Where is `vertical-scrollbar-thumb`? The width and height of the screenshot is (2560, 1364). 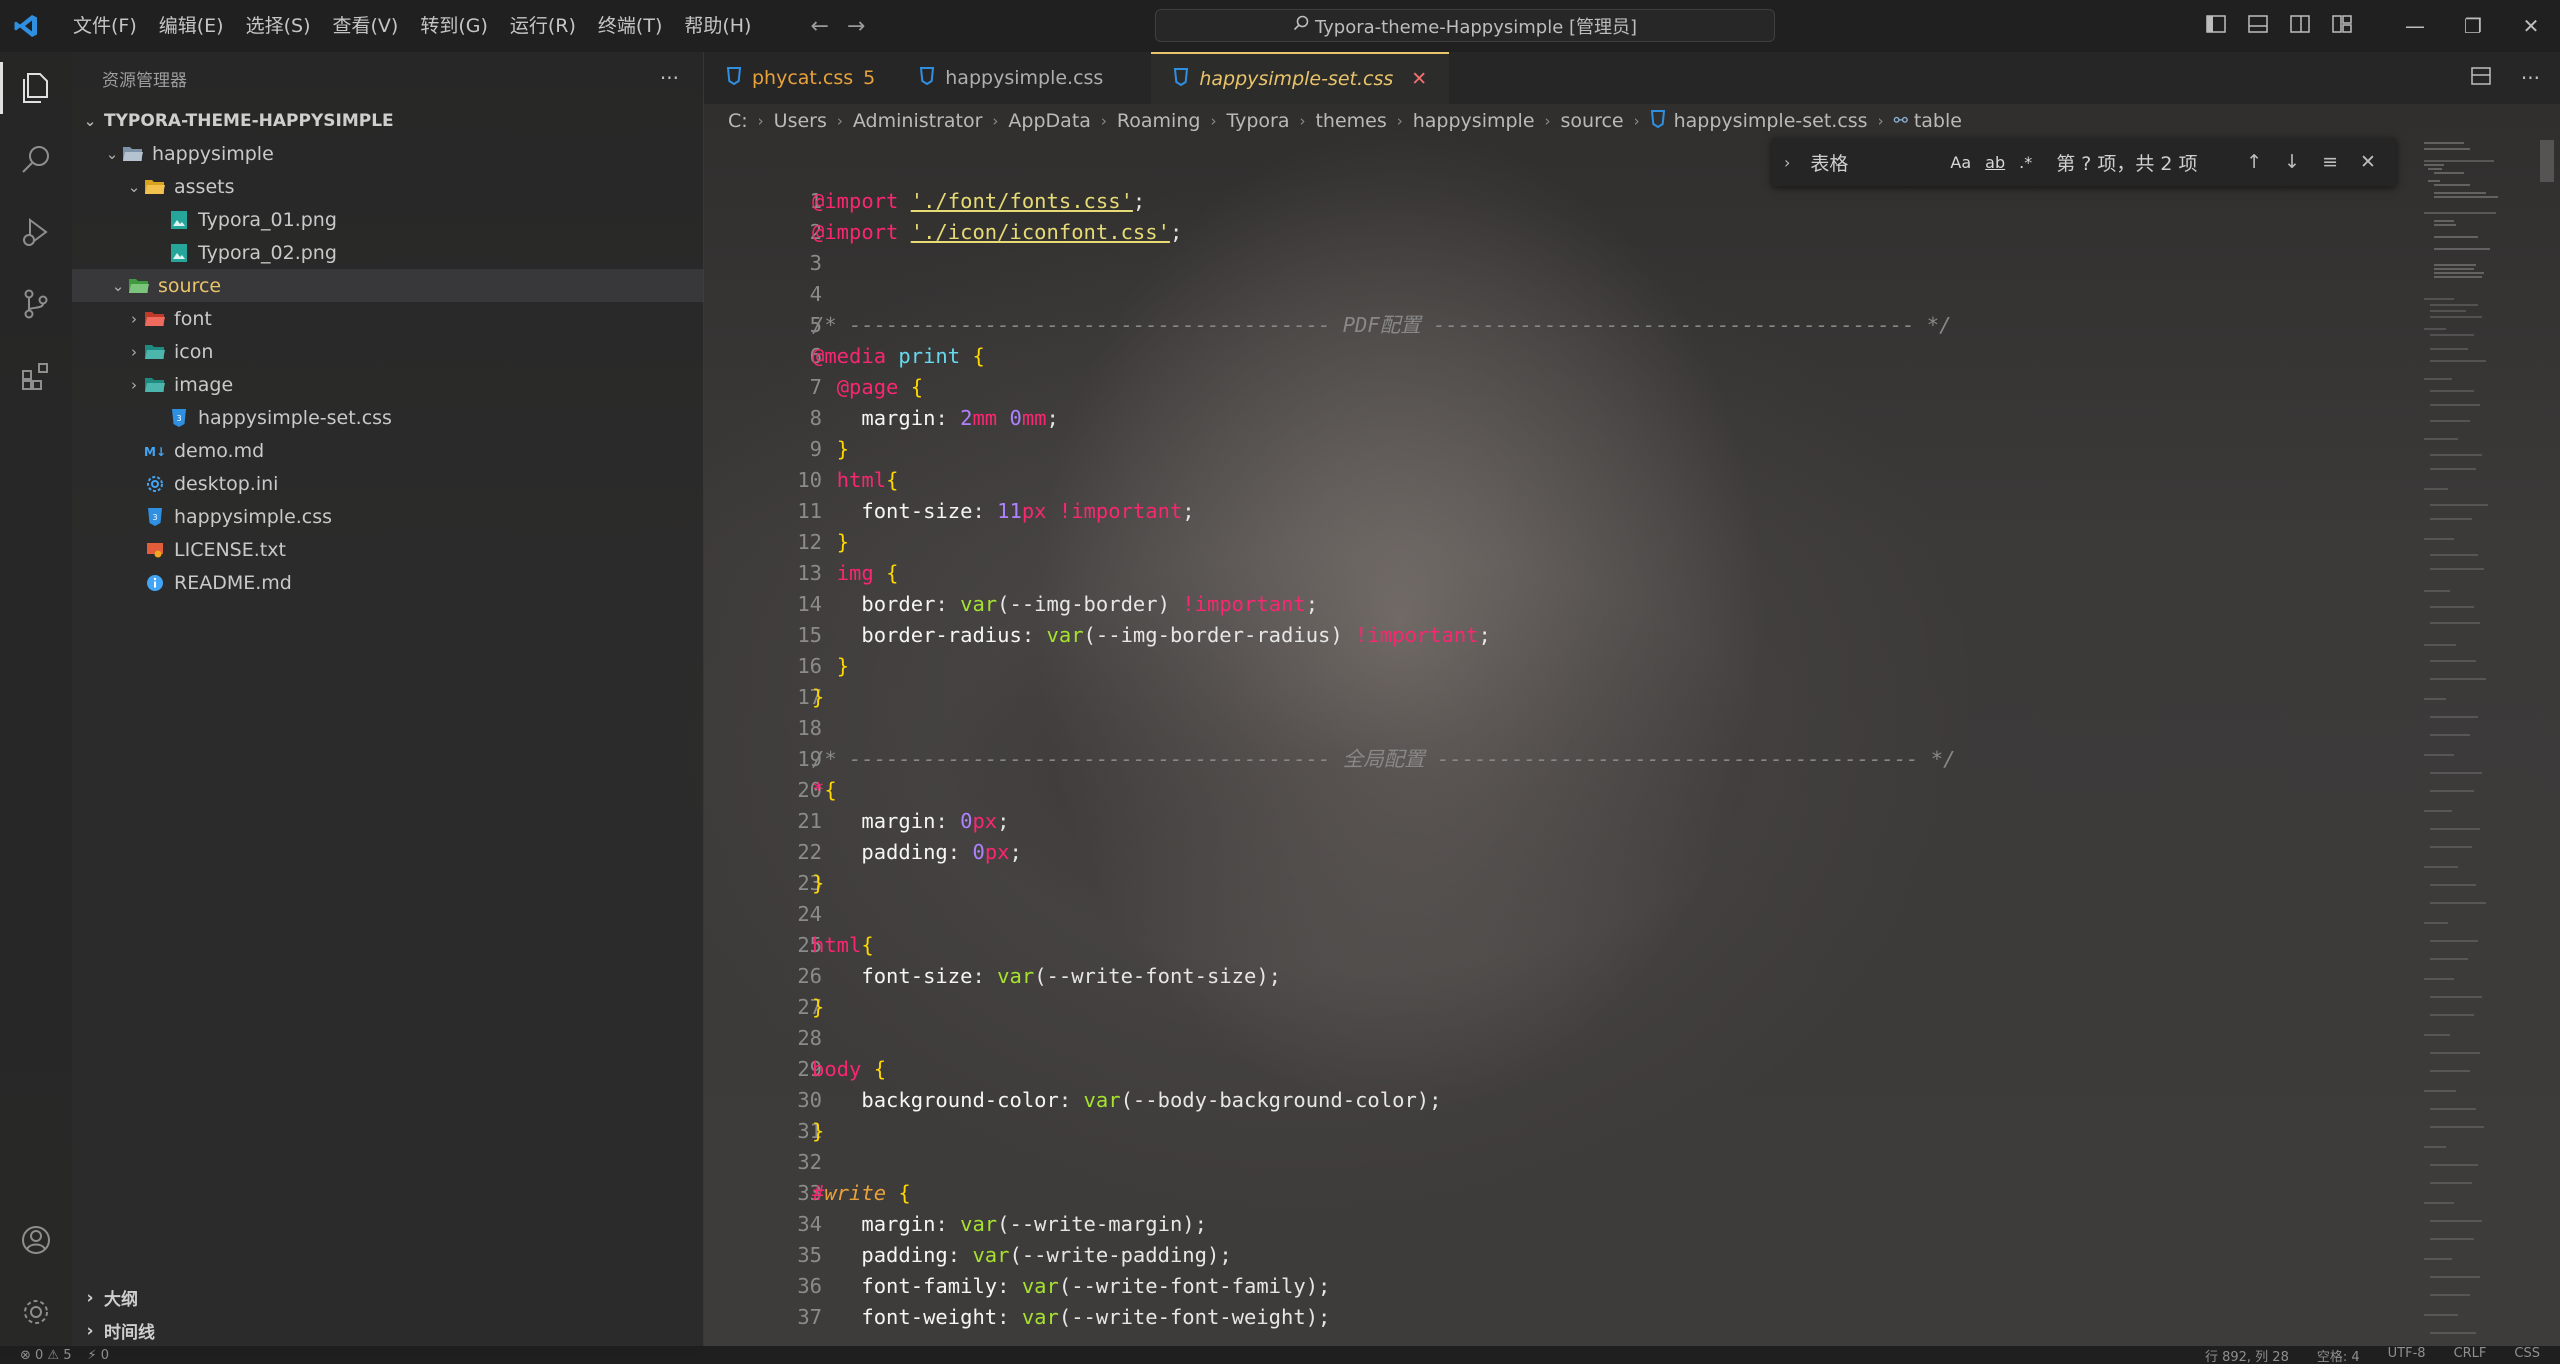
vertical-scrollbar-thumb is located at coordinates (2547, 161).